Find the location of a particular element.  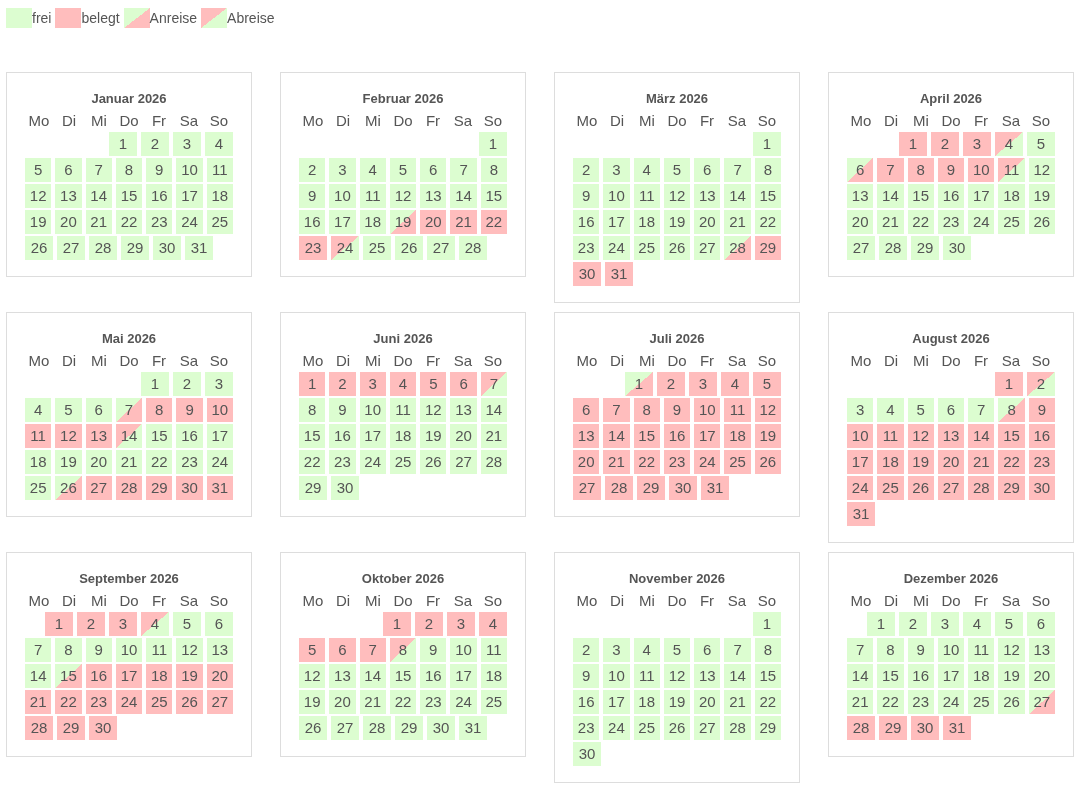

day-cell: 4 is located at coordinates (890, 410).